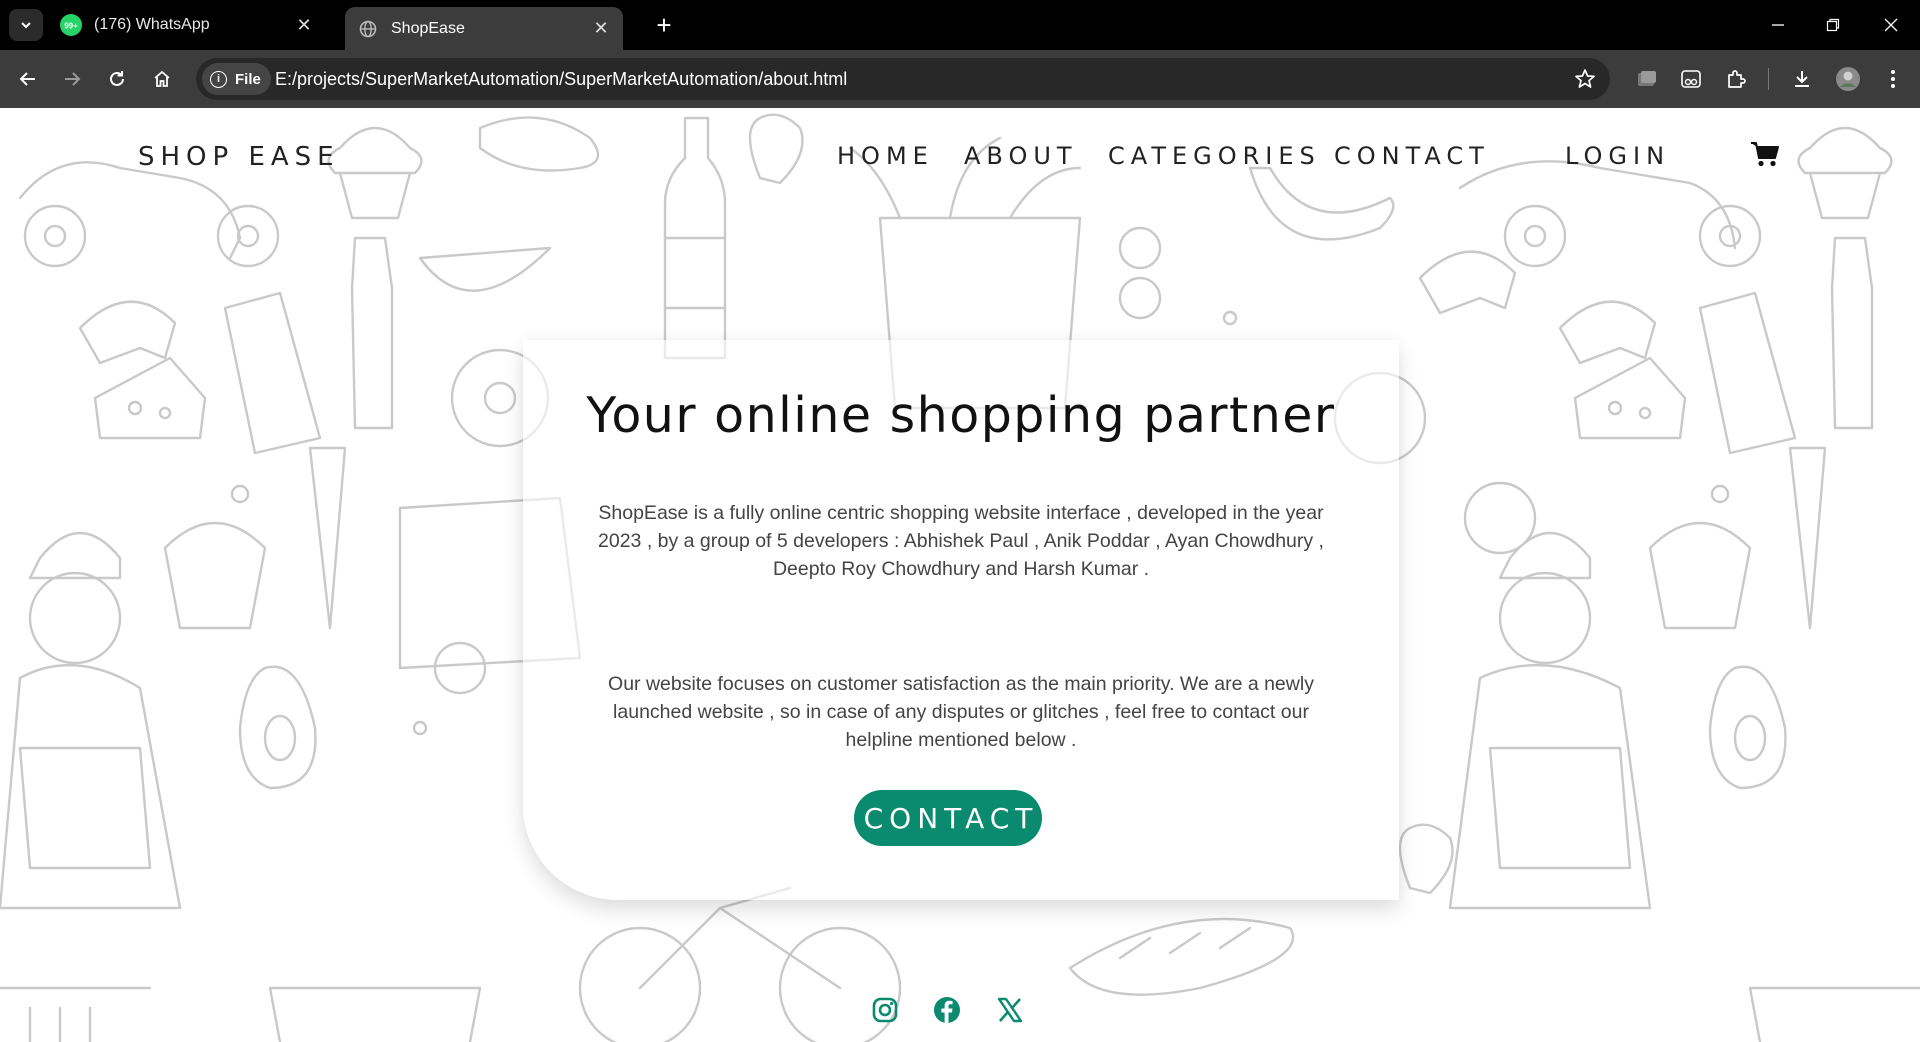  Describe the element at coordinates (1585, 79) in the screenshot. I see `star-icon` at that location.